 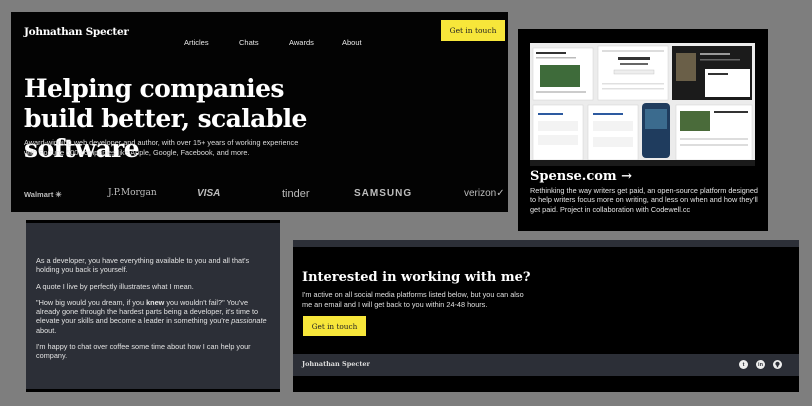 I want to click on nav-awards: Awards, so click(x=301, y=42).